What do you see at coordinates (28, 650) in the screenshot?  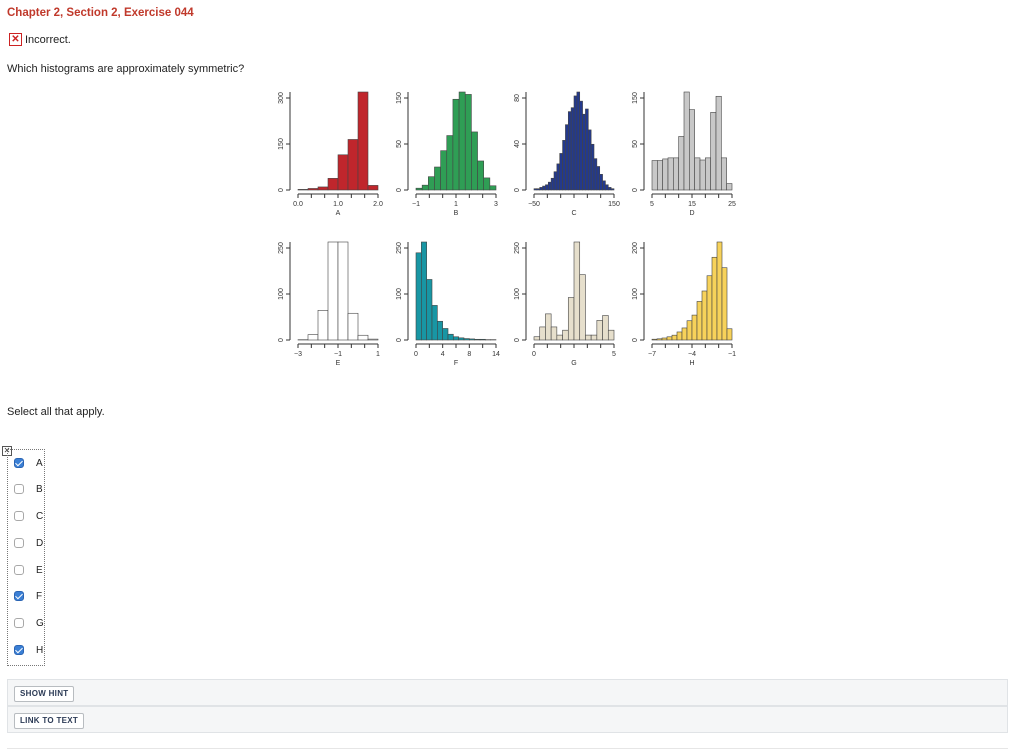 I see `choice-h: H` at bounding box center [28, 650].